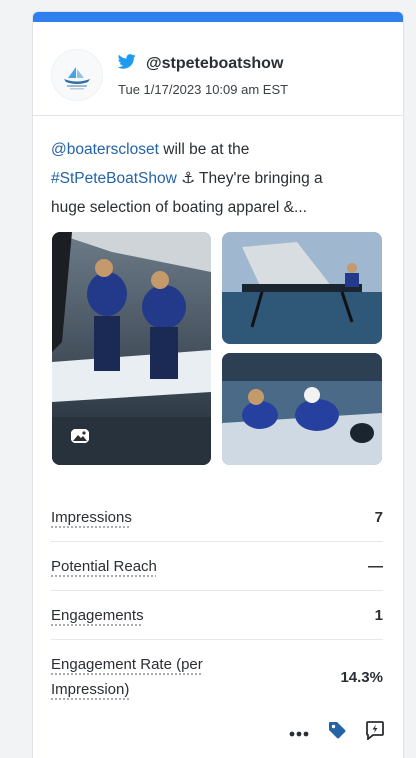  Describe the element at coordinates (80, 436) in the screenshot. I see `image-icon` at that location.